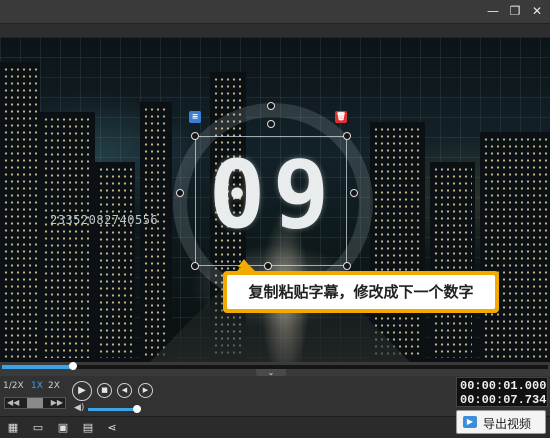  I want to click on volume-knob, so click(137, 409).